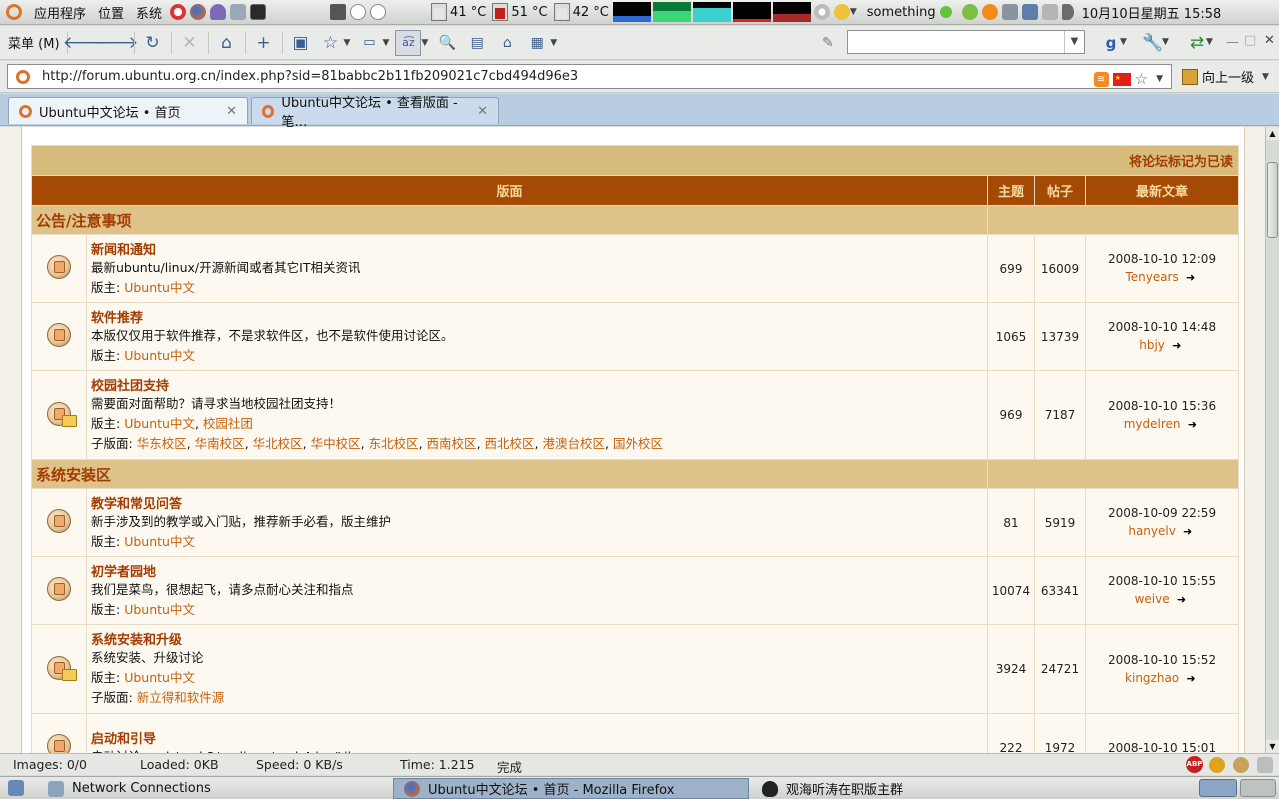 This screenshot has height=799, width=1279. What do you see at coordinates (228, 423) in the screenshot?
I see `moderator-link: 校园社团` at bounding box center [228, 423].